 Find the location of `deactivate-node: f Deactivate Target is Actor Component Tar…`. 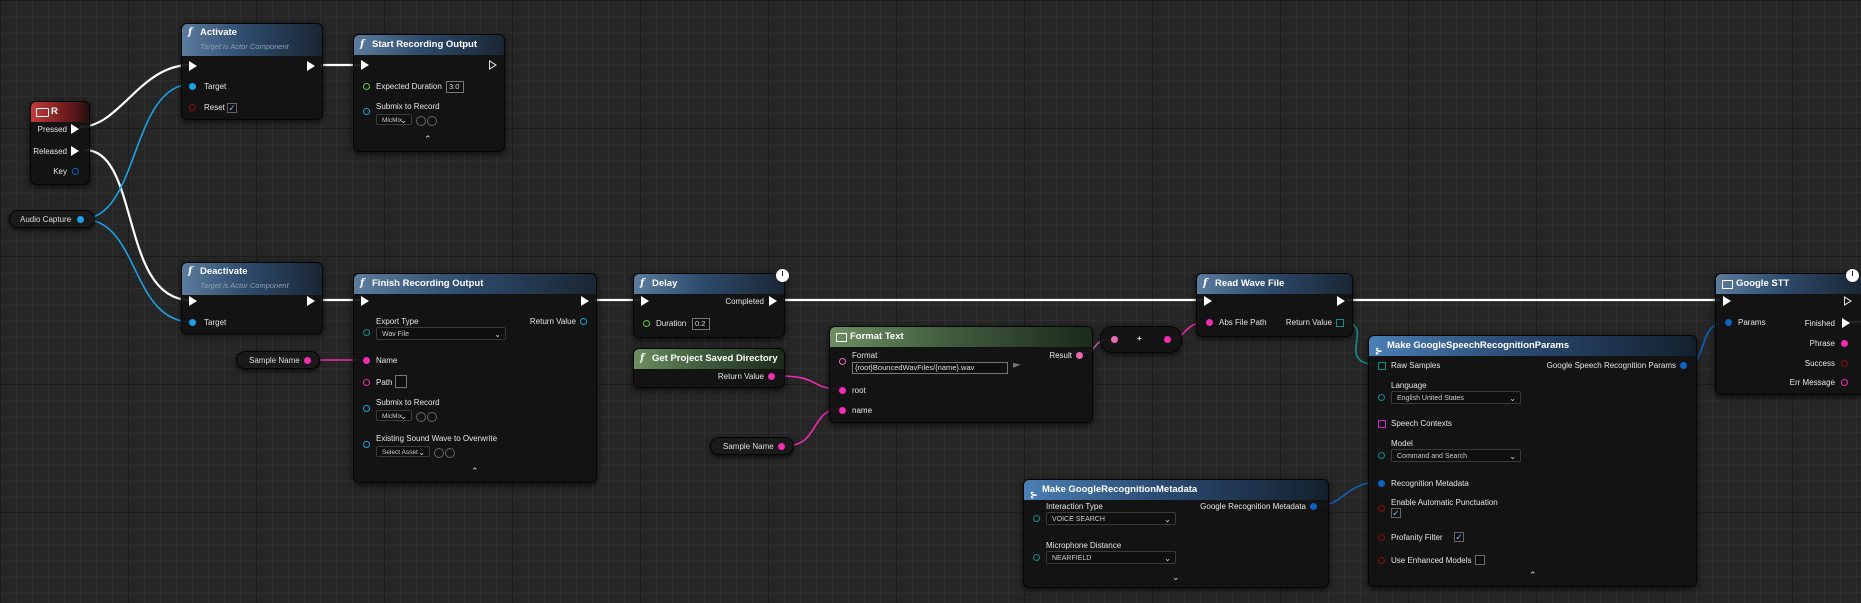

deactivate-node: f Deactivate Target is Actor Component Tar… is located at coordinates (252, 298).